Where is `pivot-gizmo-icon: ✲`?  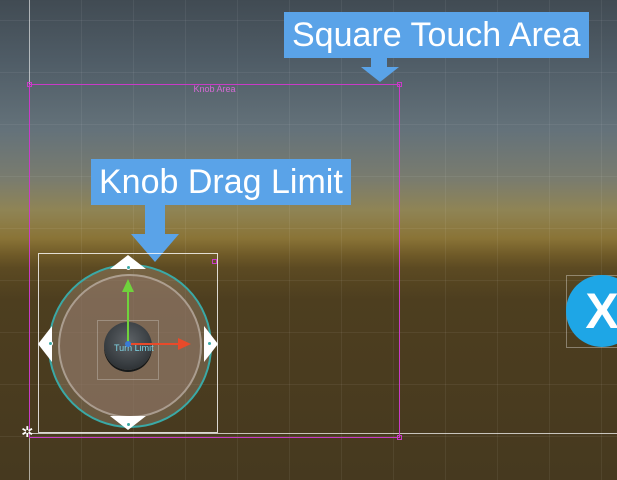 pivot-gizmo-icon: ✲ is located at coordinates (27, 432).